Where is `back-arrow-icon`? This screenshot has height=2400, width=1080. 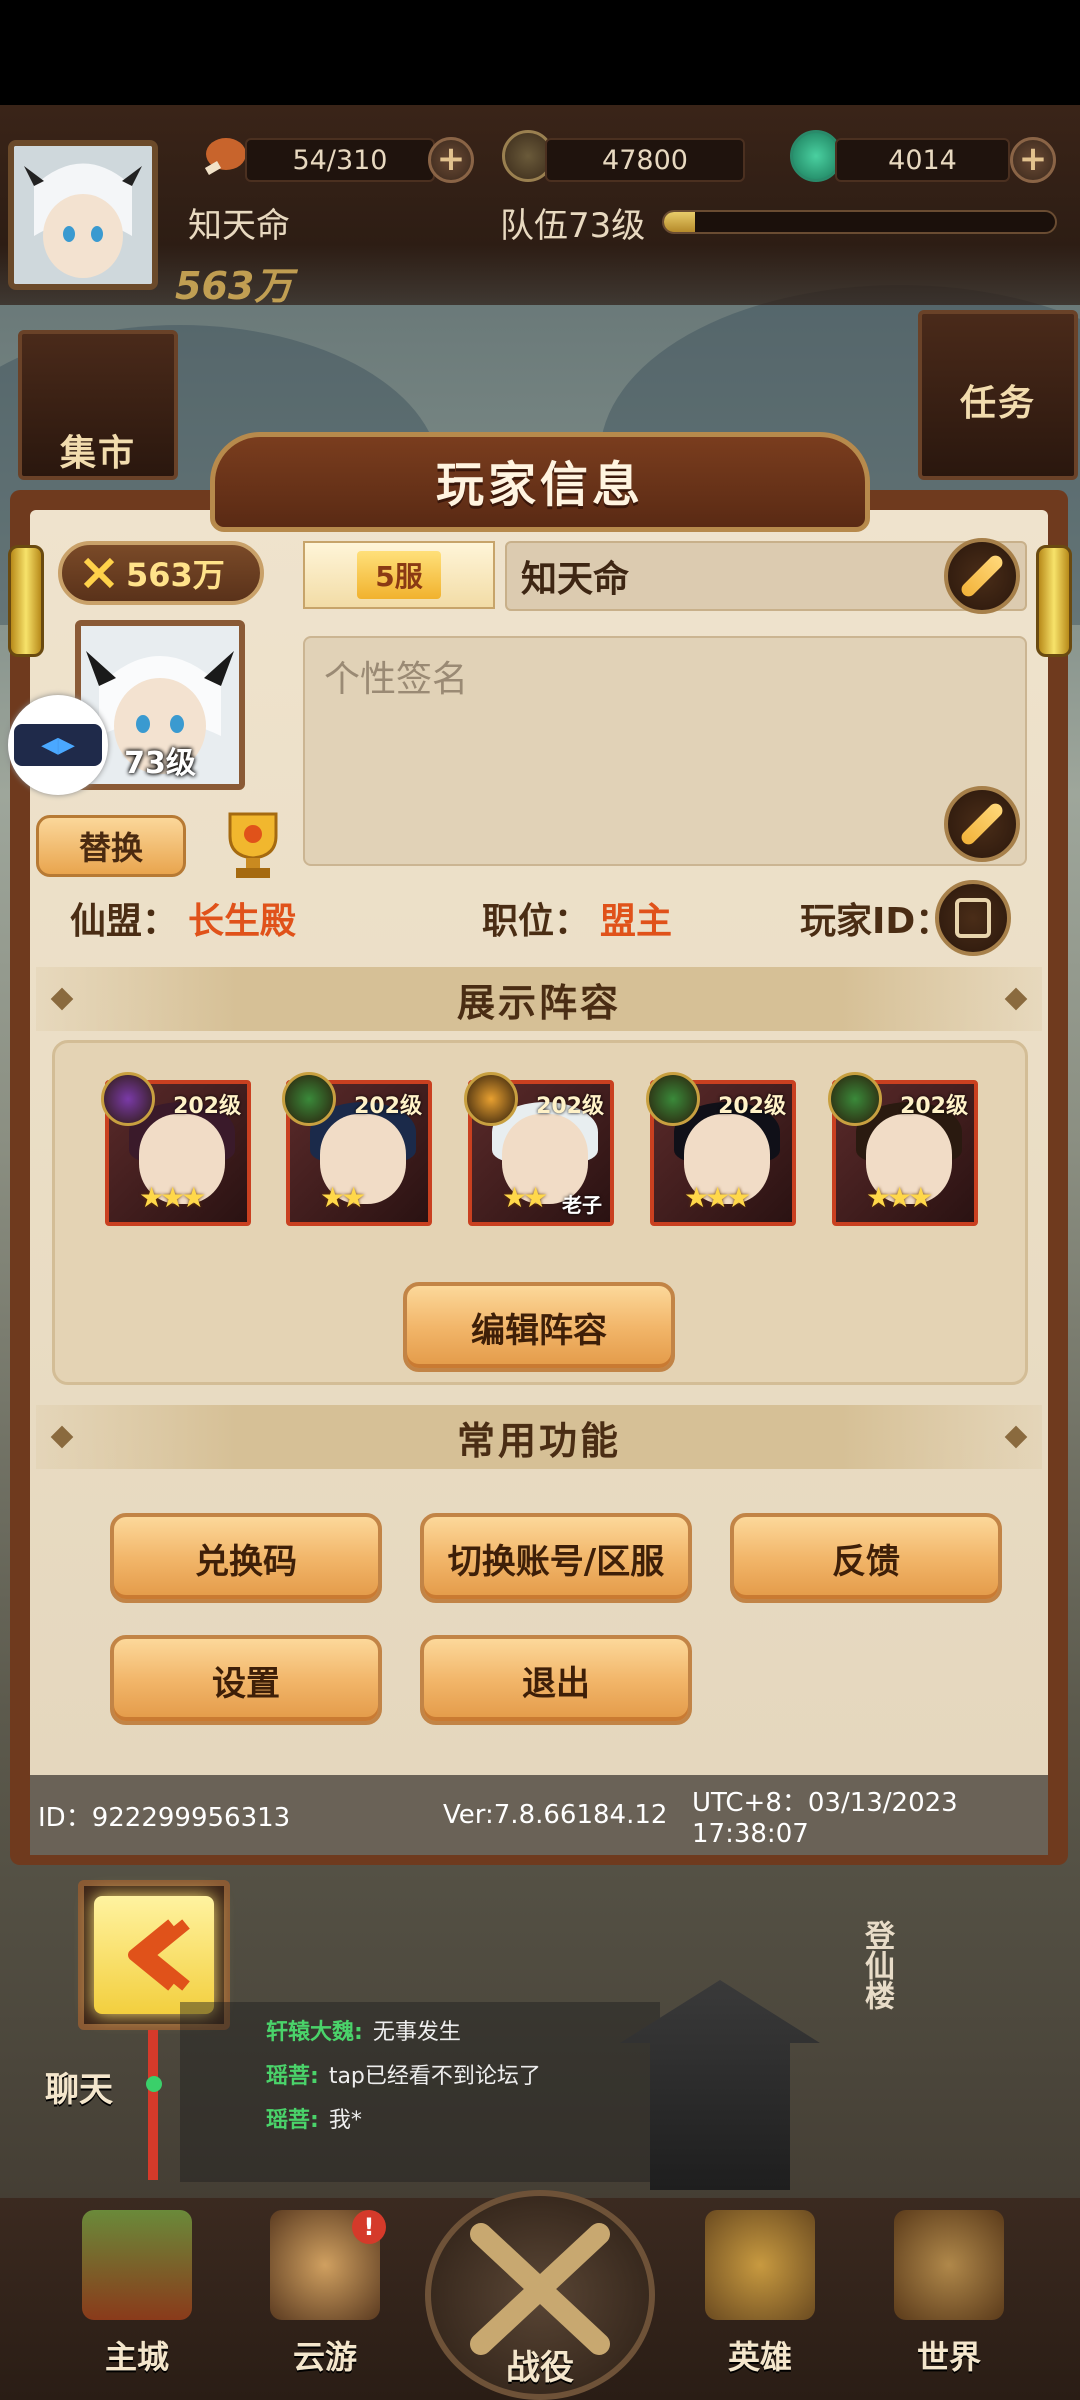 back-arrow-icon is located at coordinates (159, 1955).